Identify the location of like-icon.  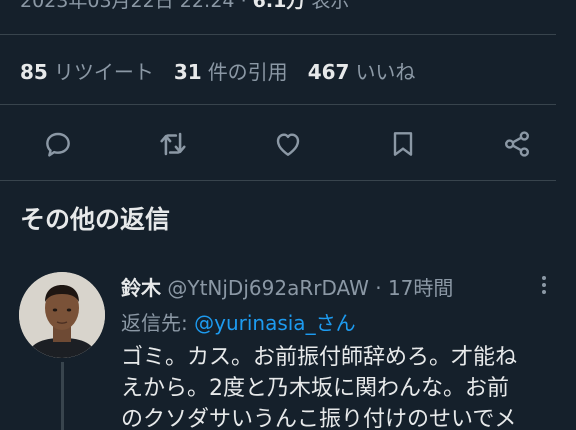
(288, 144).